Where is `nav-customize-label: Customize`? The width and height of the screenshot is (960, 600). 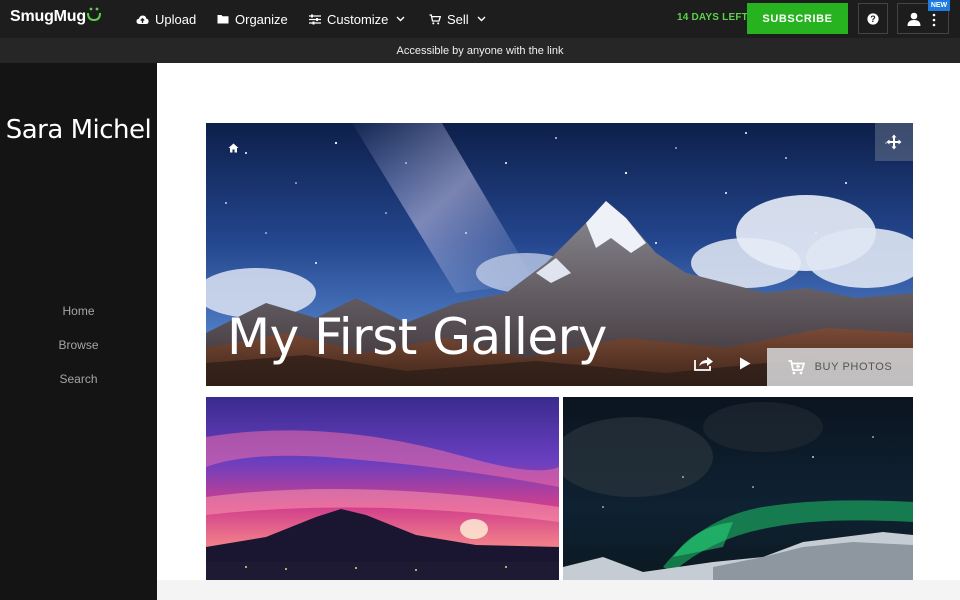
nav-customize-label: Customize is located at coordinates (358, 19).